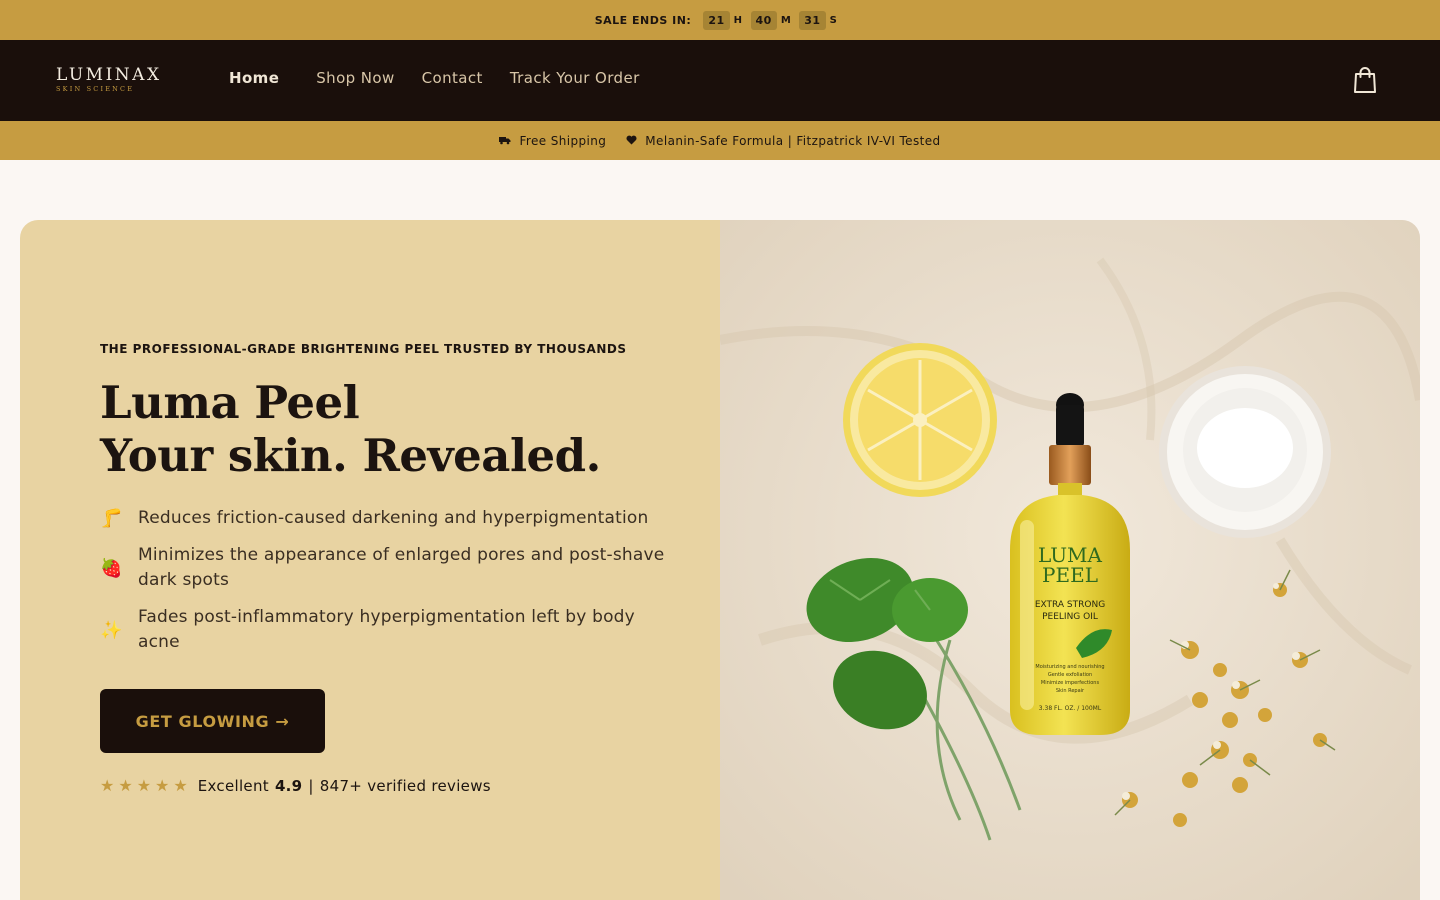 The width and height of the screenshot is (1440, 900). What do you see at coordinates (1069, 667) in the screenshot?
I see `bottle-label-small-1: Moisturizing and nourishing` at bounding box center [1069, 667].